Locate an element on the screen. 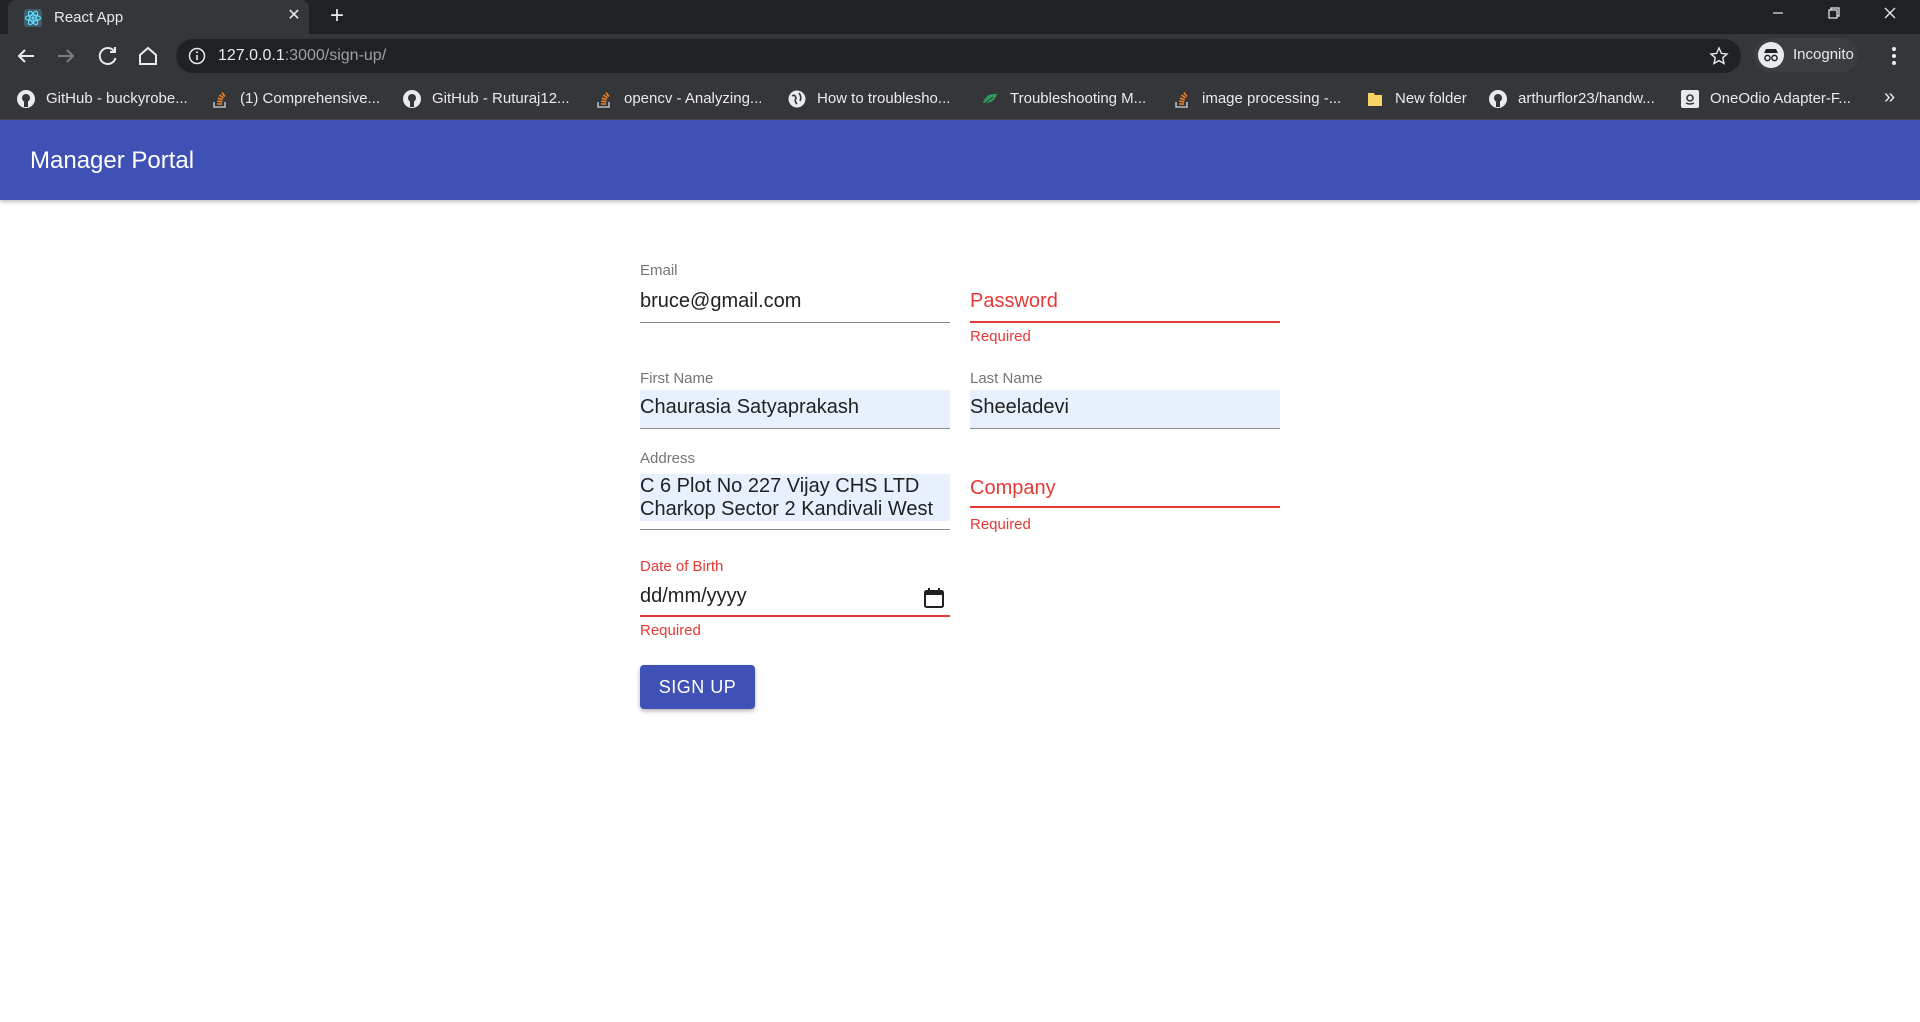 This screenshot has width=1920, height=1022. leaf-icon is located at coordinates (990, 99).